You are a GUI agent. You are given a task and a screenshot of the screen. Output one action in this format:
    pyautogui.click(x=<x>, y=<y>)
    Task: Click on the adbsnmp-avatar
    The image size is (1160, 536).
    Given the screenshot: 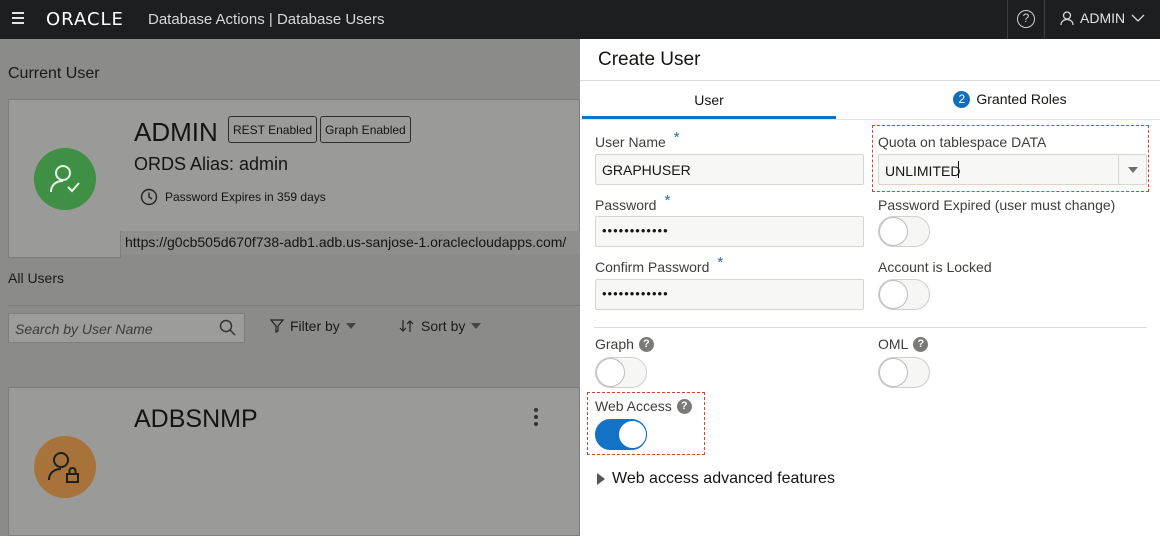 What is the action you would take?
    pyautogui.click(x=65, y=467)
    